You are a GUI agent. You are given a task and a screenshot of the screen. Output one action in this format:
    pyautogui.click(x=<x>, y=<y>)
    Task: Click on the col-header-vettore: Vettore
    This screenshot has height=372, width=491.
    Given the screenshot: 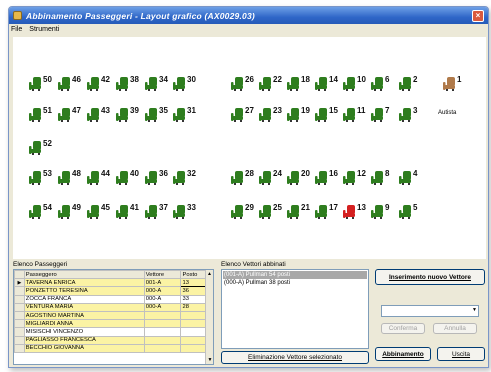 What is the action you would take?
    pyautogui.click(x=162, y=275)
    